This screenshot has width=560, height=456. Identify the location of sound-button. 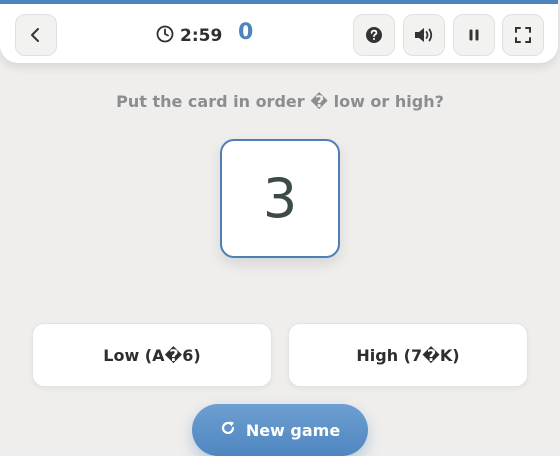
(424, 35).